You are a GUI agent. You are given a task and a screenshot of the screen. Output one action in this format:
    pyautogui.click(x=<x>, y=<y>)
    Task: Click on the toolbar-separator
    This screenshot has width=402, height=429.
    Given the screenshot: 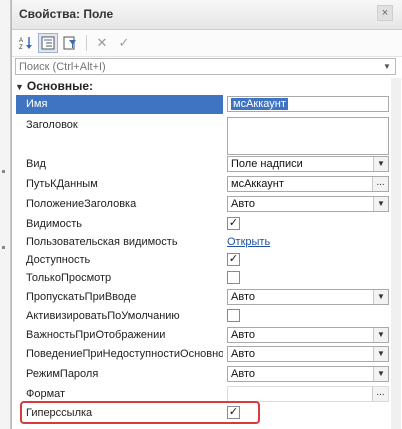 What is the action you would take?
    pyautogui.click(x=86, y=43)
    